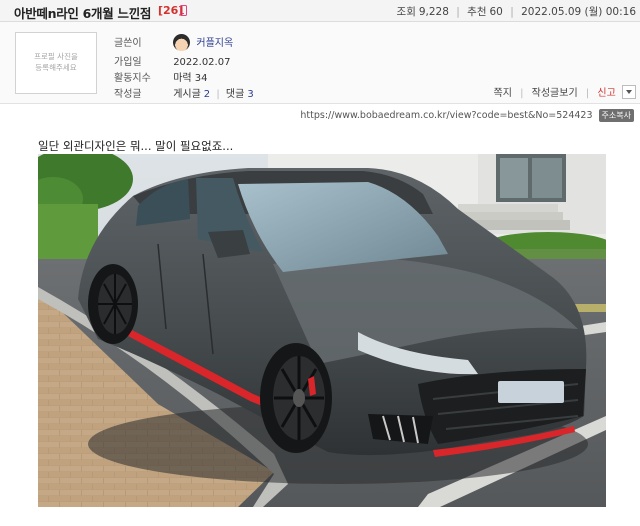 Image resolution: width=640 pixels, height=526 pixels. What do you see at coordinates (187, 94) in the screenshot?
I see `posts-text: 게시글` at bounding box center [187, 94].